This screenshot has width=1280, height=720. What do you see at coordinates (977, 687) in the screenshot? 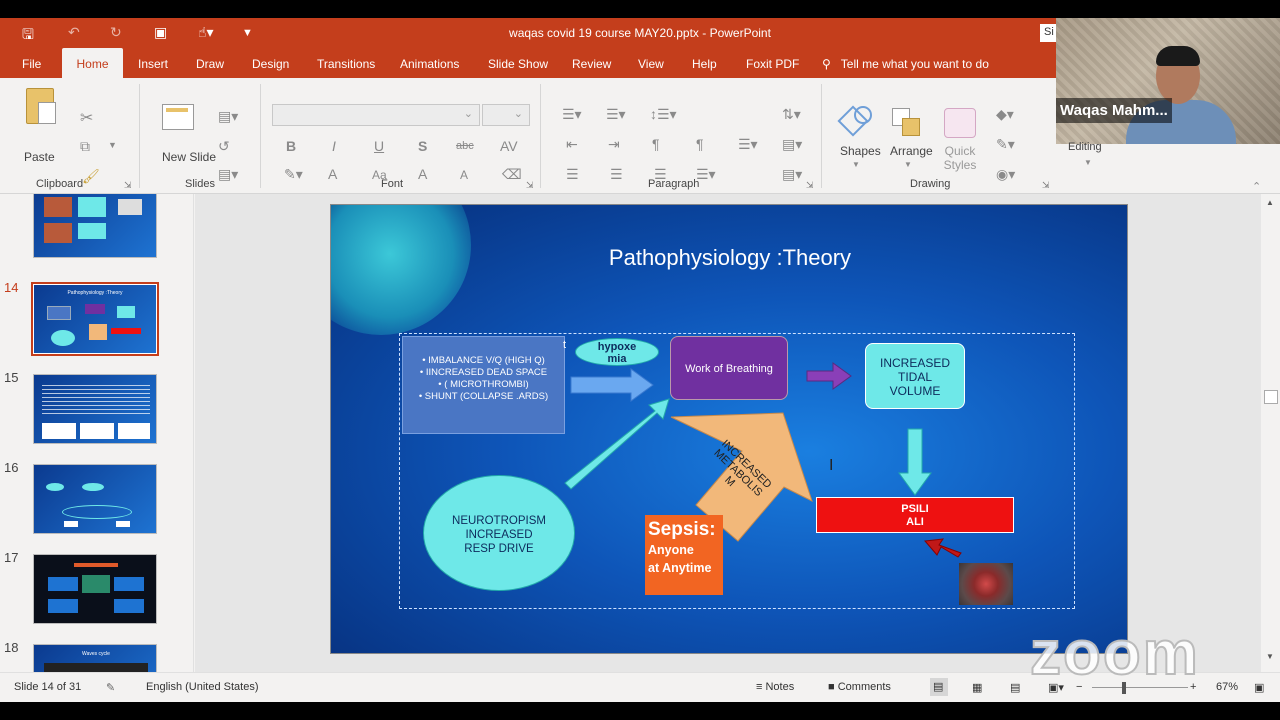
I see `slide-sorter-icon: ▦` at bounding box center [977, 687].